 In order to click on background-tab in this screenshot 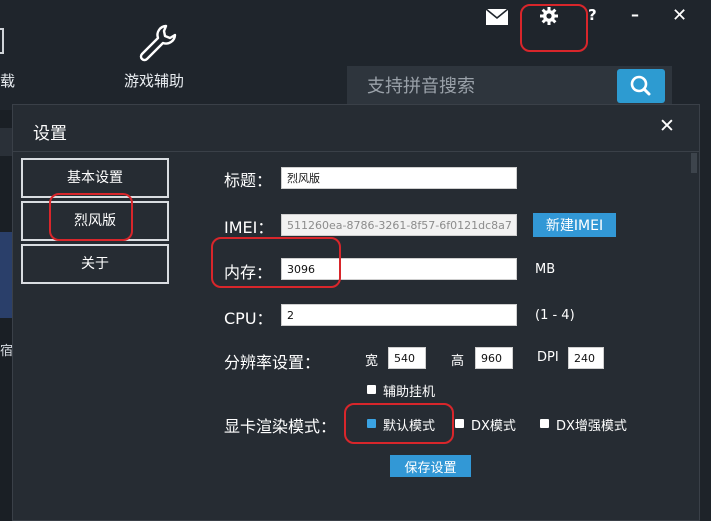, I will do `click(6, 142)`.